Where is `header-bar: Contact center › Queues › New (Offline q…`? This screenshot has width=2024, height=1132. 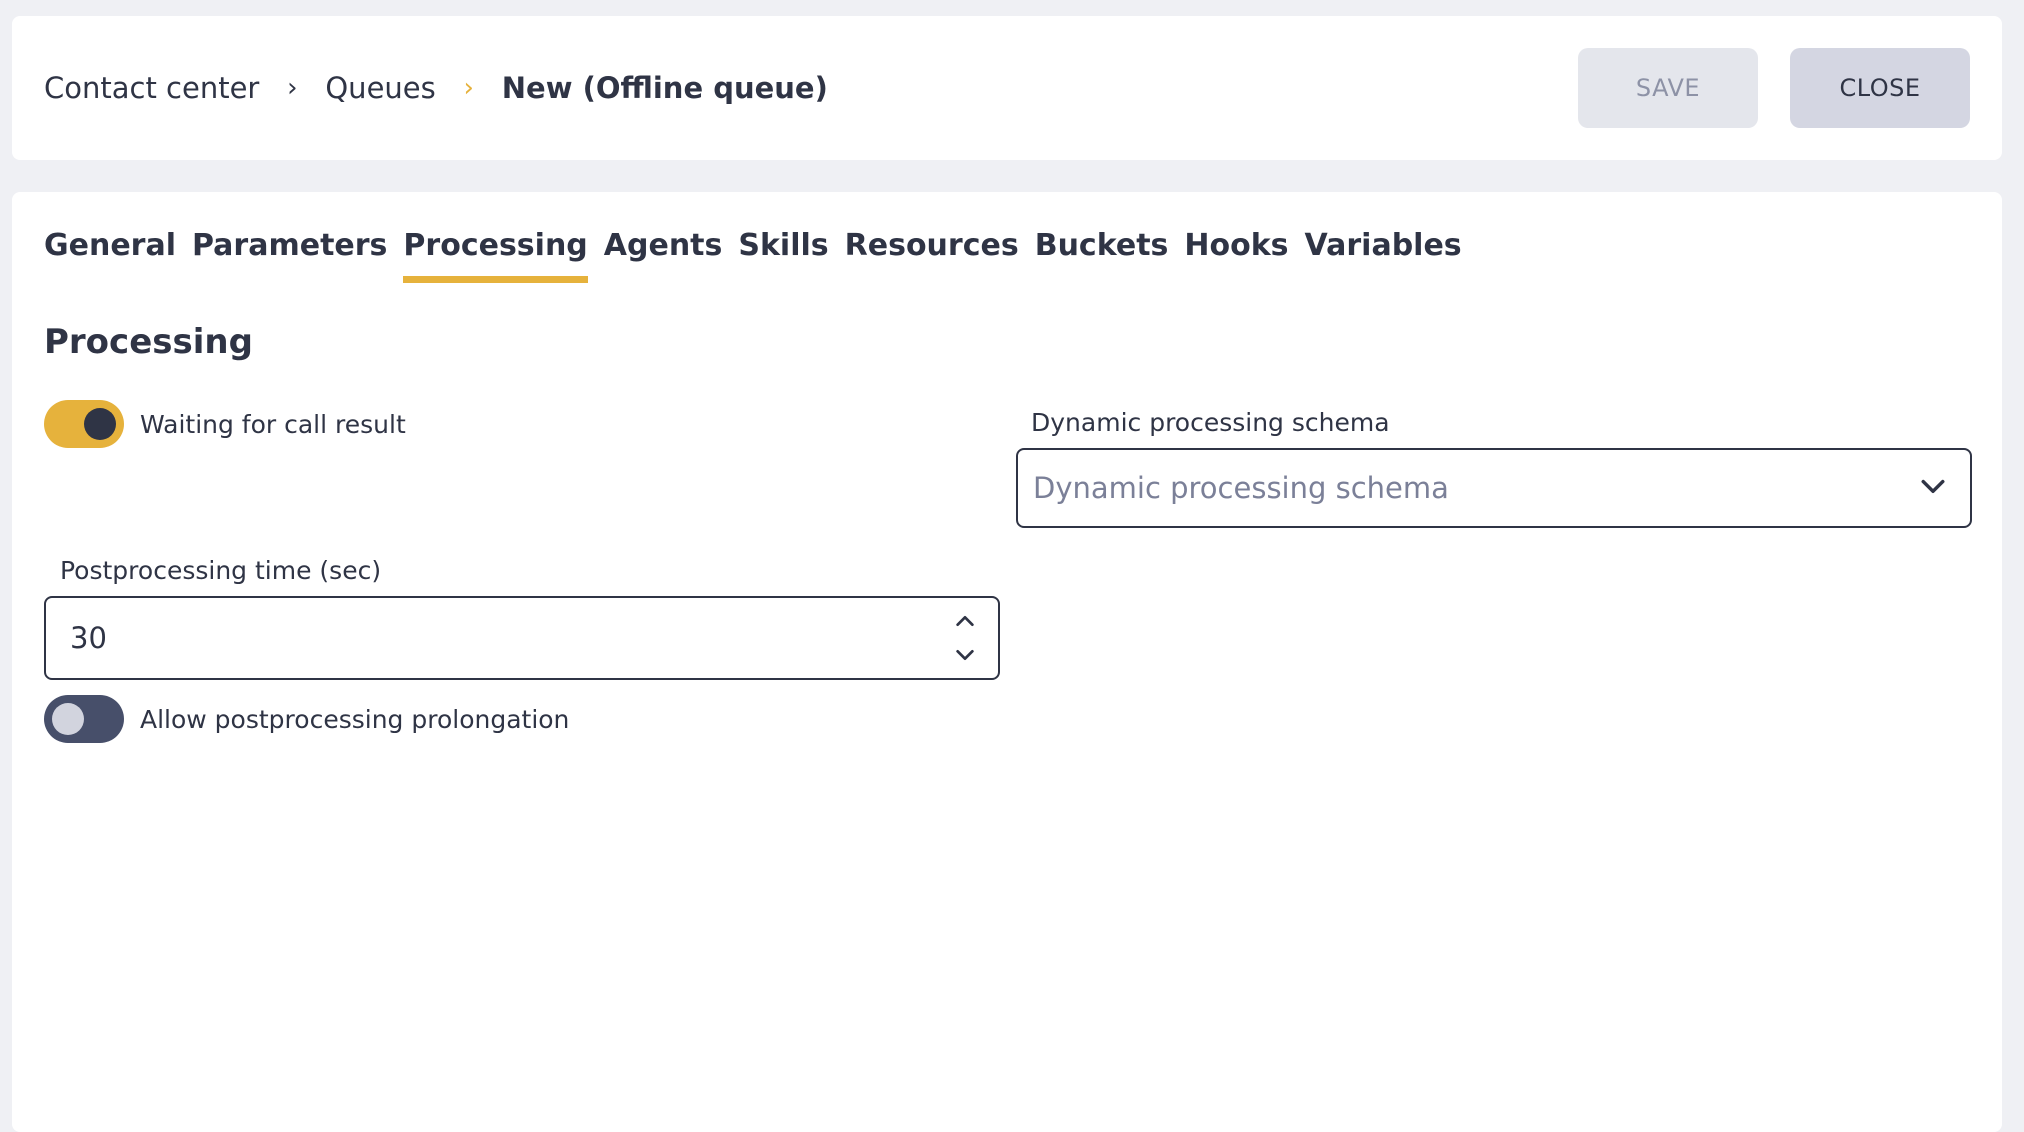 header-bar: Contact center › Queues › New (Offline q… is located at coordinates (1007, 88).